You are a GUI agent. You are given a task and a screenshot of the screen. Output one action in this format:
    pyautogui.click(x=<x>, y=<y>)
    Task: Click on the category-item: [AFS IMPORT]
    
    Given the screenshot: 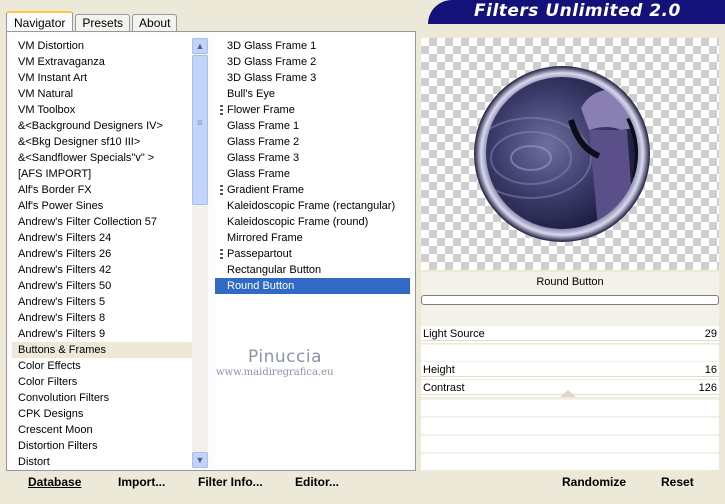 What is the action you would take?
    pyautogui.click(x=102, y=174)
    